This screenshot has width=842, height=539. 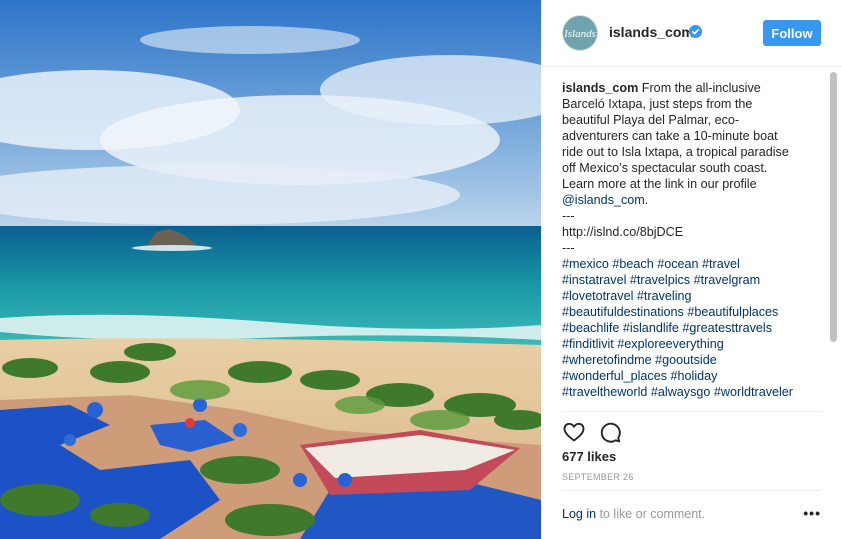 What do you see at coordinates (682, 376) in the screenshot?
I see `hashtag-line: #wonderful_places #holiday` at bounding box center [682, 376].